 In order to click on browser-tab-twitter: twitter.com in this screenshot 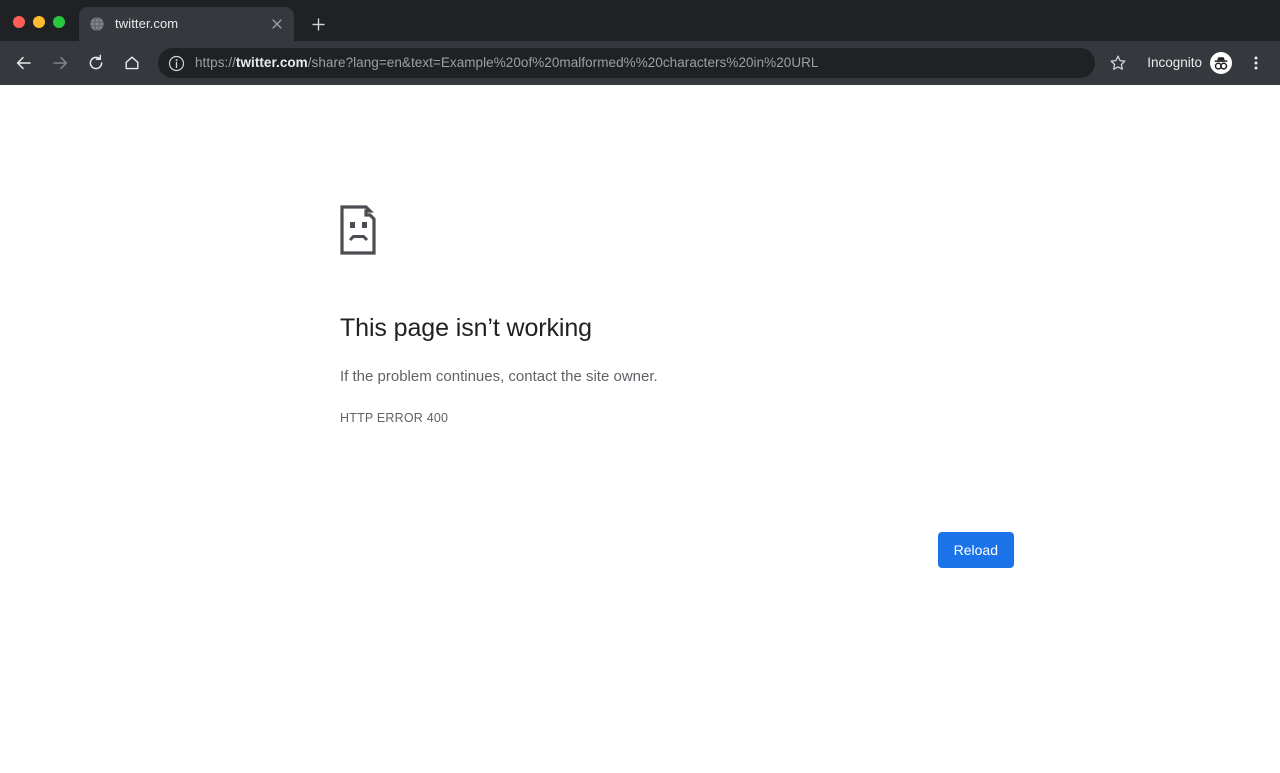, I will do `click(186, 24)`.